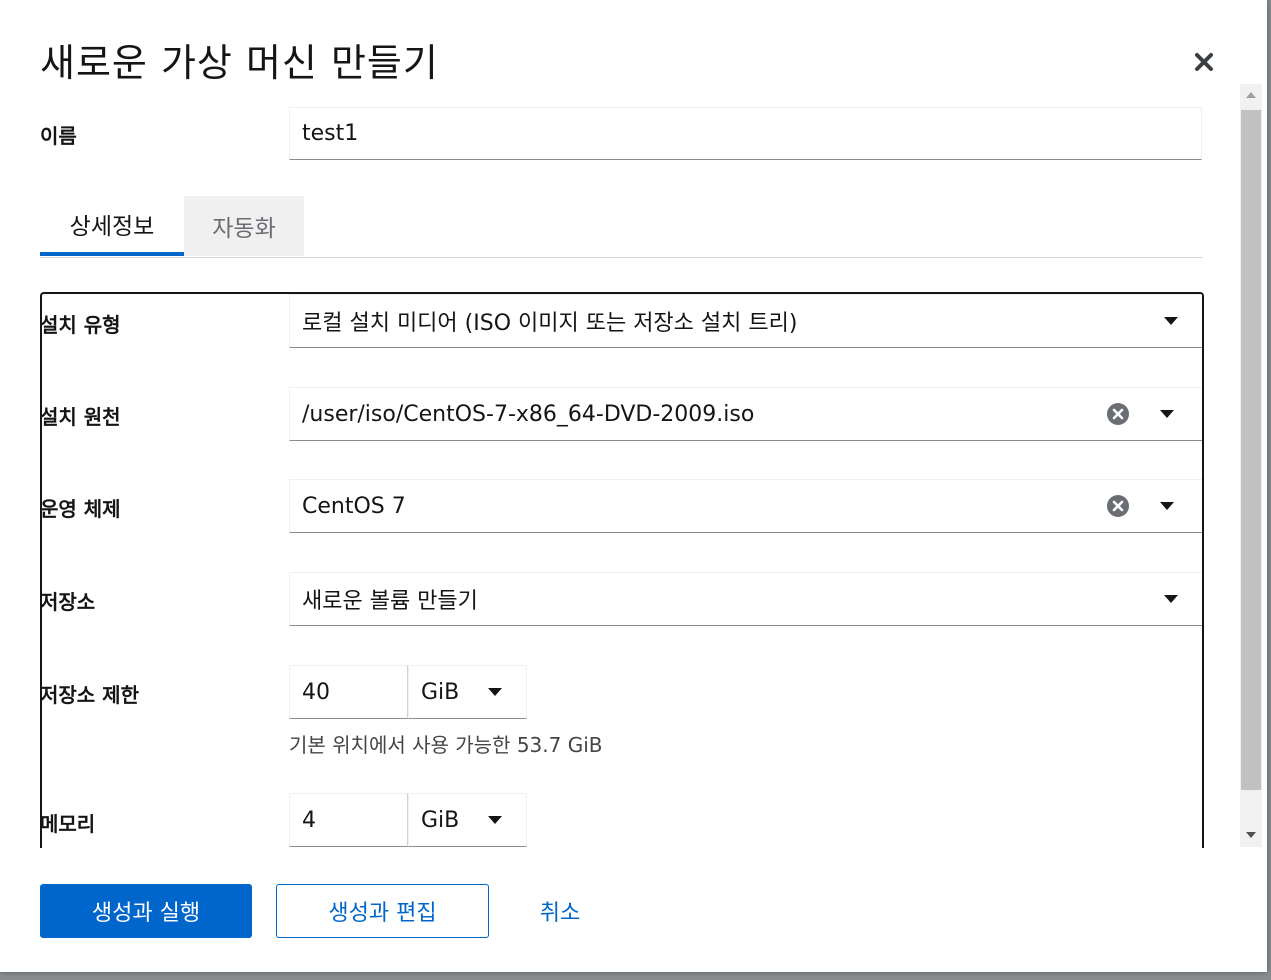 This screenshot has height=980, width=1271. Describe the element at coordinates (621, 227) in the screenshot. I see `tab-bar: 상세정보 자동화` at that location.